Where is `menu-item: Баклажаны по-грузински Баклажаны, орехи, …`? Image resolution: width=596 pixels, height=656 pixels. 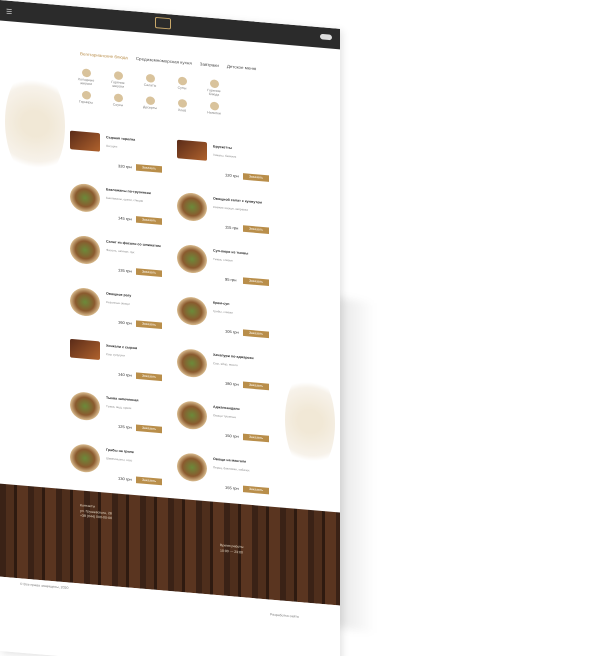 menu-item: Баклажаны по-грузински Баклажаны, орехи, … is located at coordinates (116, 206).